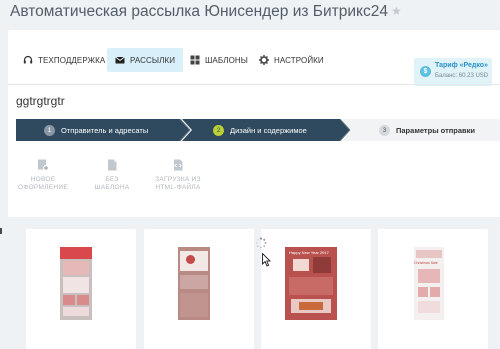 Image resolution: width=500 pixels, height=349 pixels. What do you see at coordinates (268, 130) in the screenshot?
I see `step-design-label: Дизайн и содержимое` at bounding box center [268, 130].